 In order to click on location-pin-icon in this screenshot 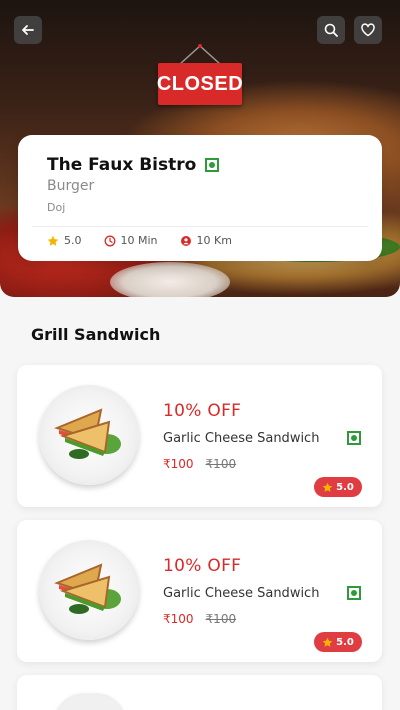, I will do `click(185, 240)`.